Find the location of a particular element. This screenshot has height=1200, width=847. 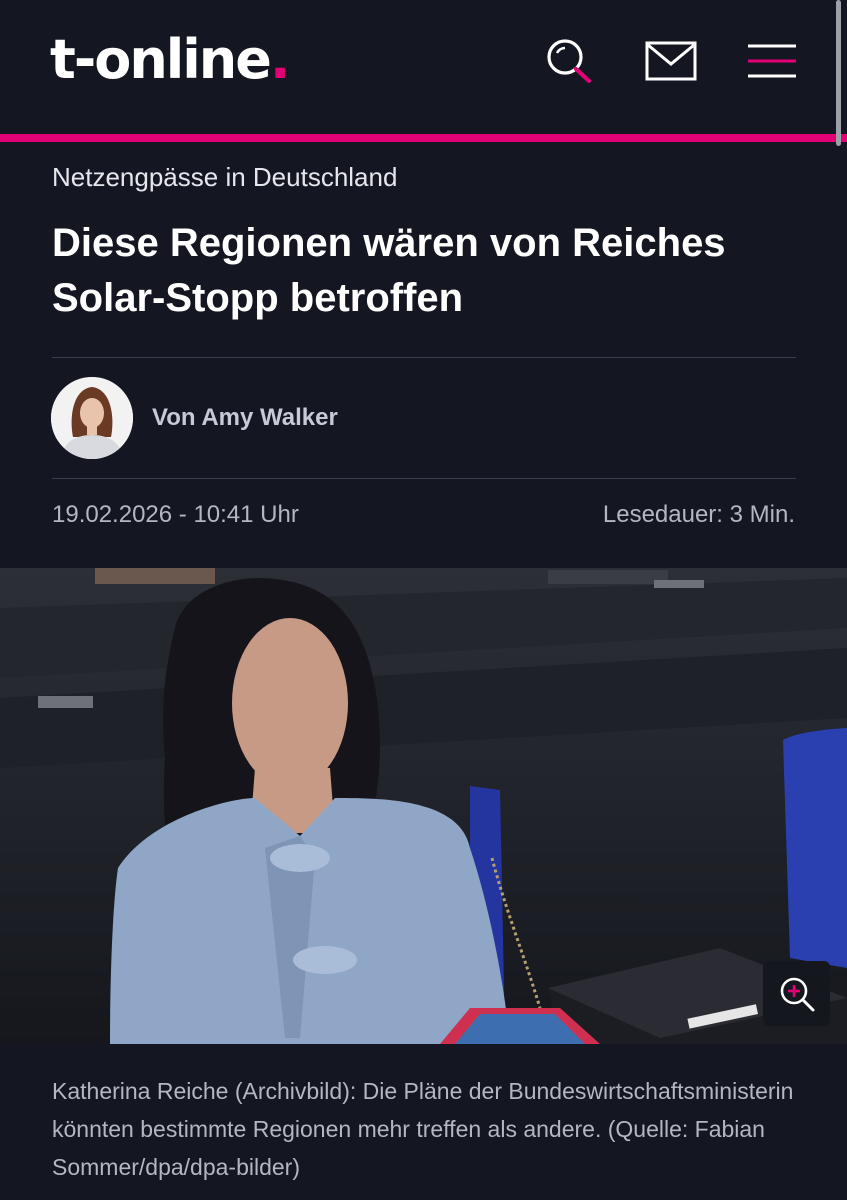

newsletter-button is located at coordinates (671, 61).